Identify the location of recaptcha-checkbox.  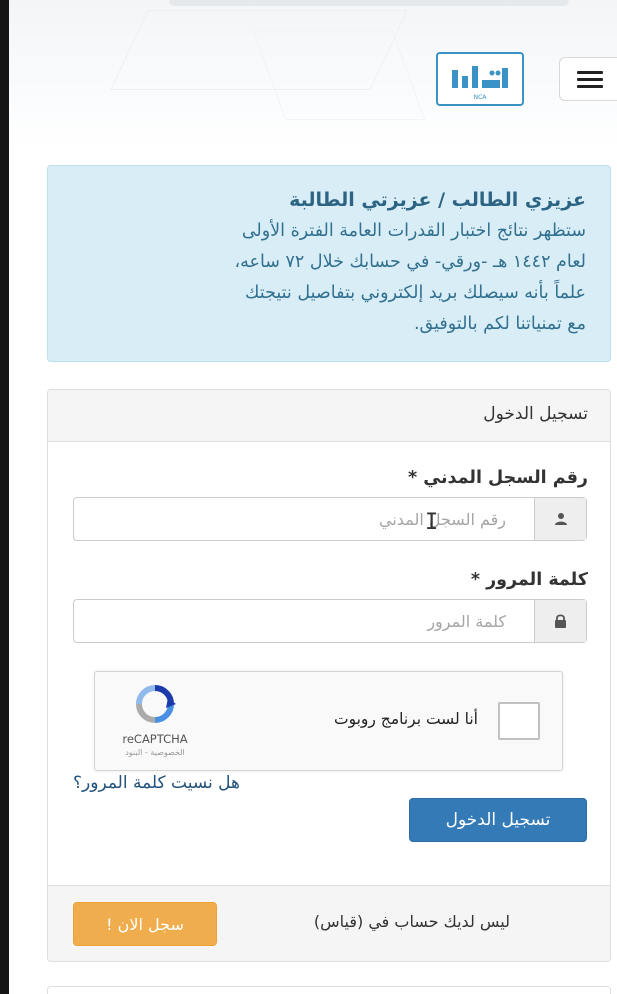
(519, 721).